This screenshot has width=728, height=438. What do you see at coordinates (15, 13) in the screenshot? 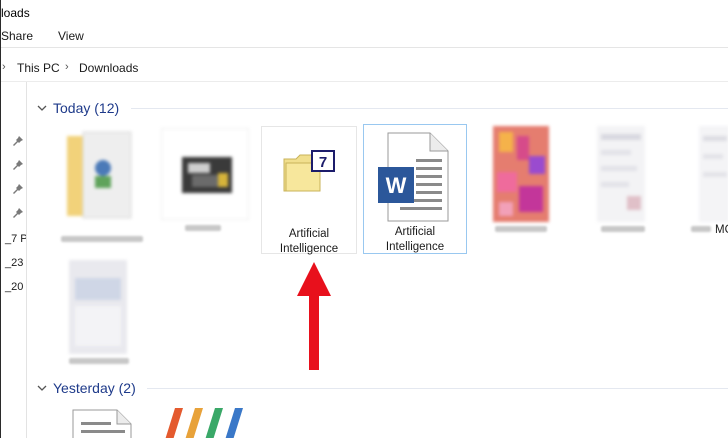
I see `window-title: loads` at bounding box center [15, 13].